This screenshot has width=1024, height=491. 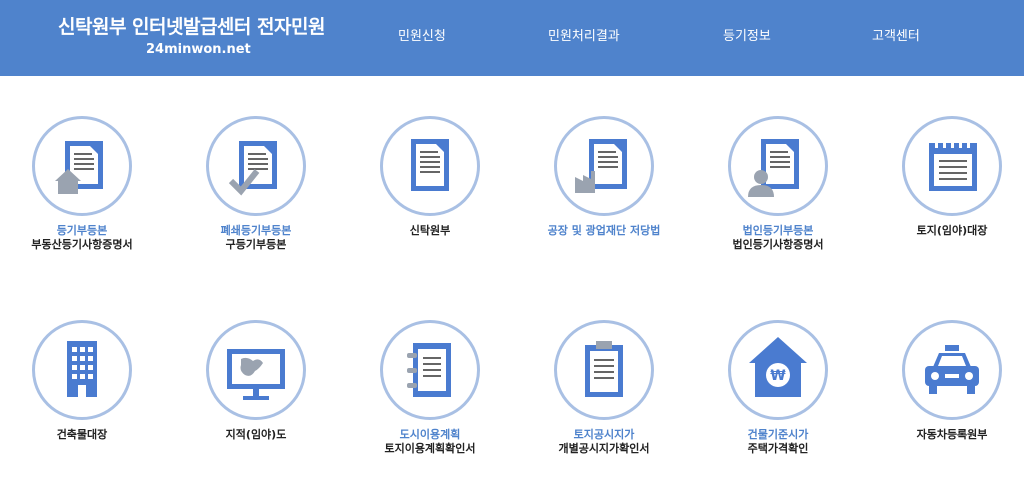 I want to click on factory-document-icon, so click(x=601, y=166).